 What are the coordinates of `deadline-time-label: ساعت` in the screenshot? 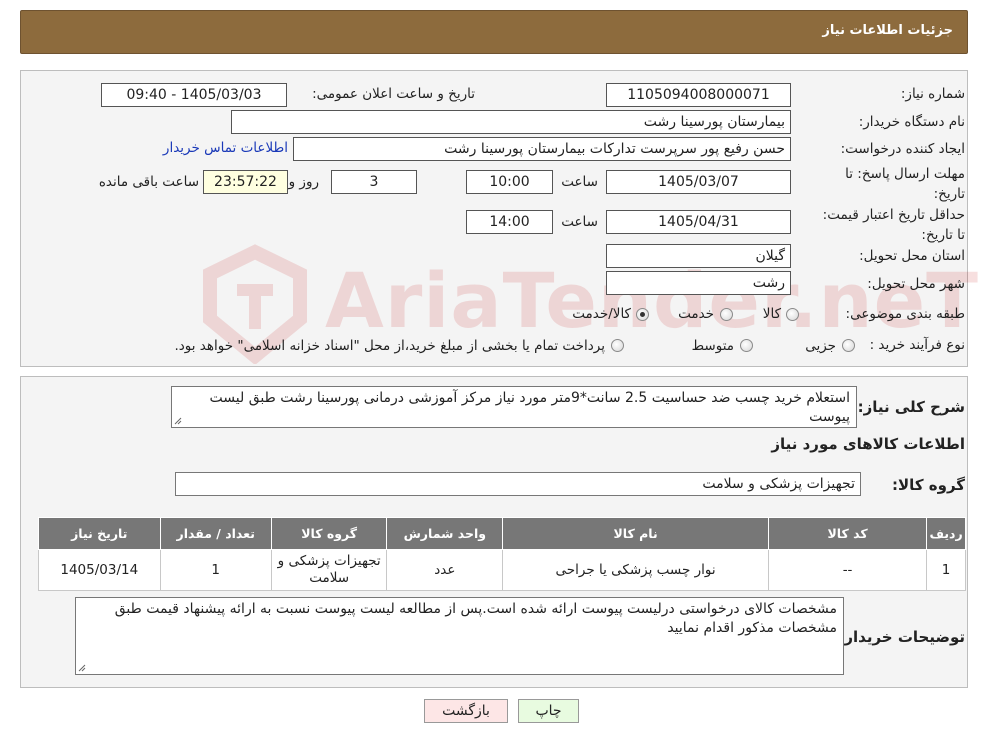 It's located at (579, 182).